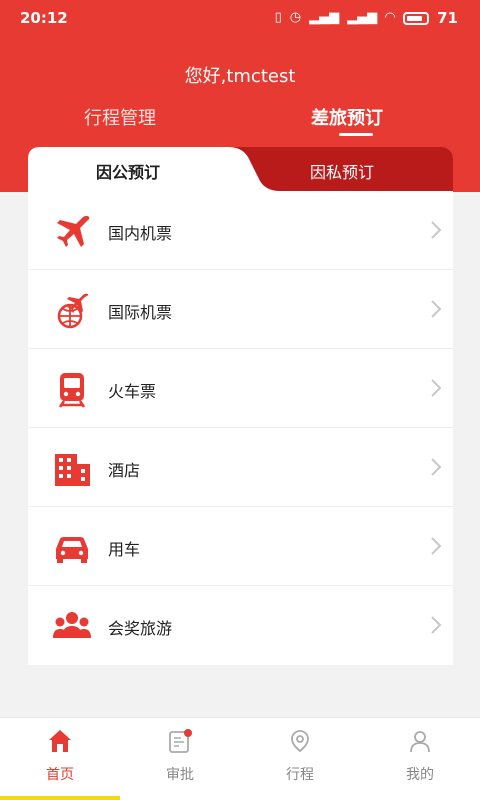  What do you see at coordinates (240, 230) in the screenshot?
I see `menu-item-domestic-flight: 国内机票` at bounding box center [240, 230].